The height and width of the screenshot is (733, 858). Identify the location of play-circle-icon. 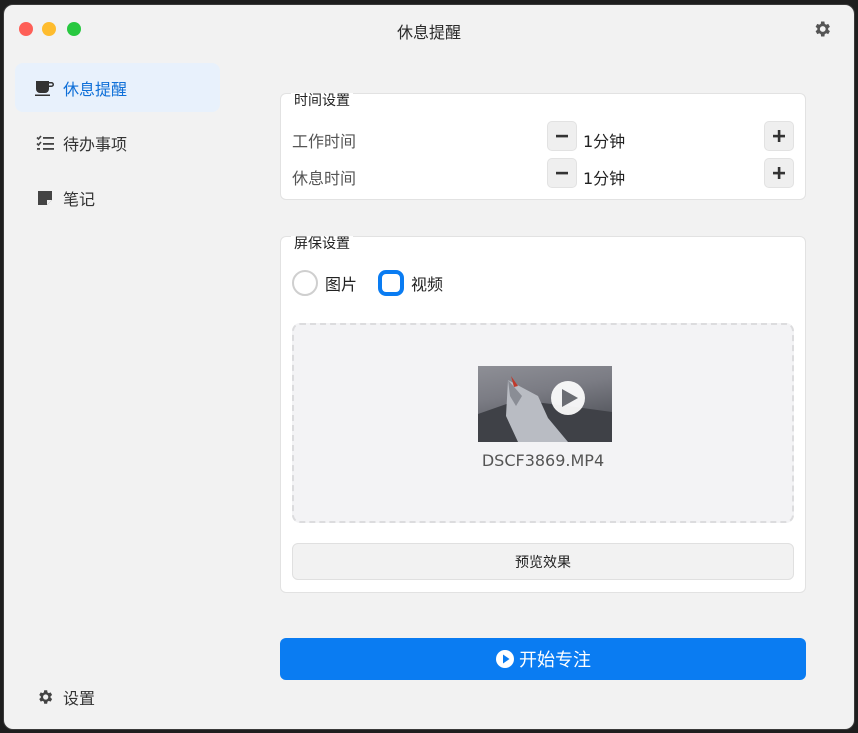
(505, 659).